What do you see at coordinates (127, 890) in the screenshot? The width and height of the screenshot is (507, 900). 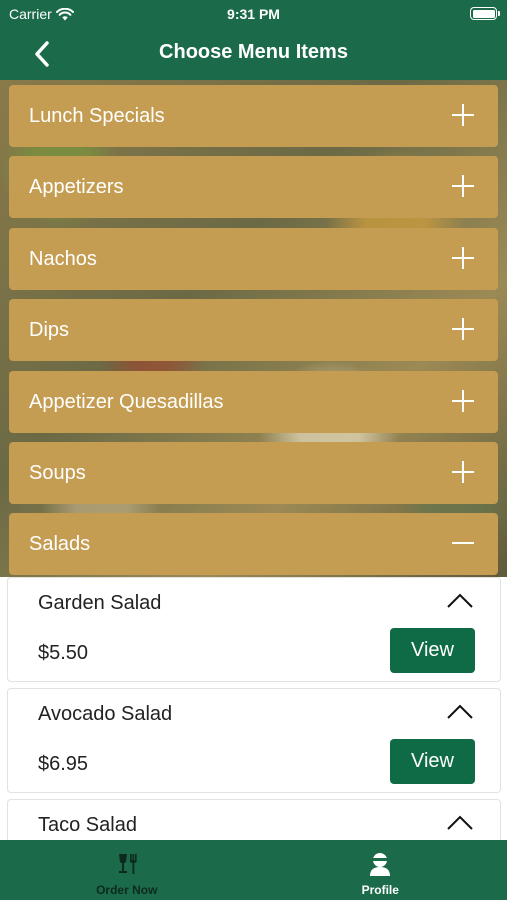 I see `tab-label: Order Now` at bounding box center [127, 890].